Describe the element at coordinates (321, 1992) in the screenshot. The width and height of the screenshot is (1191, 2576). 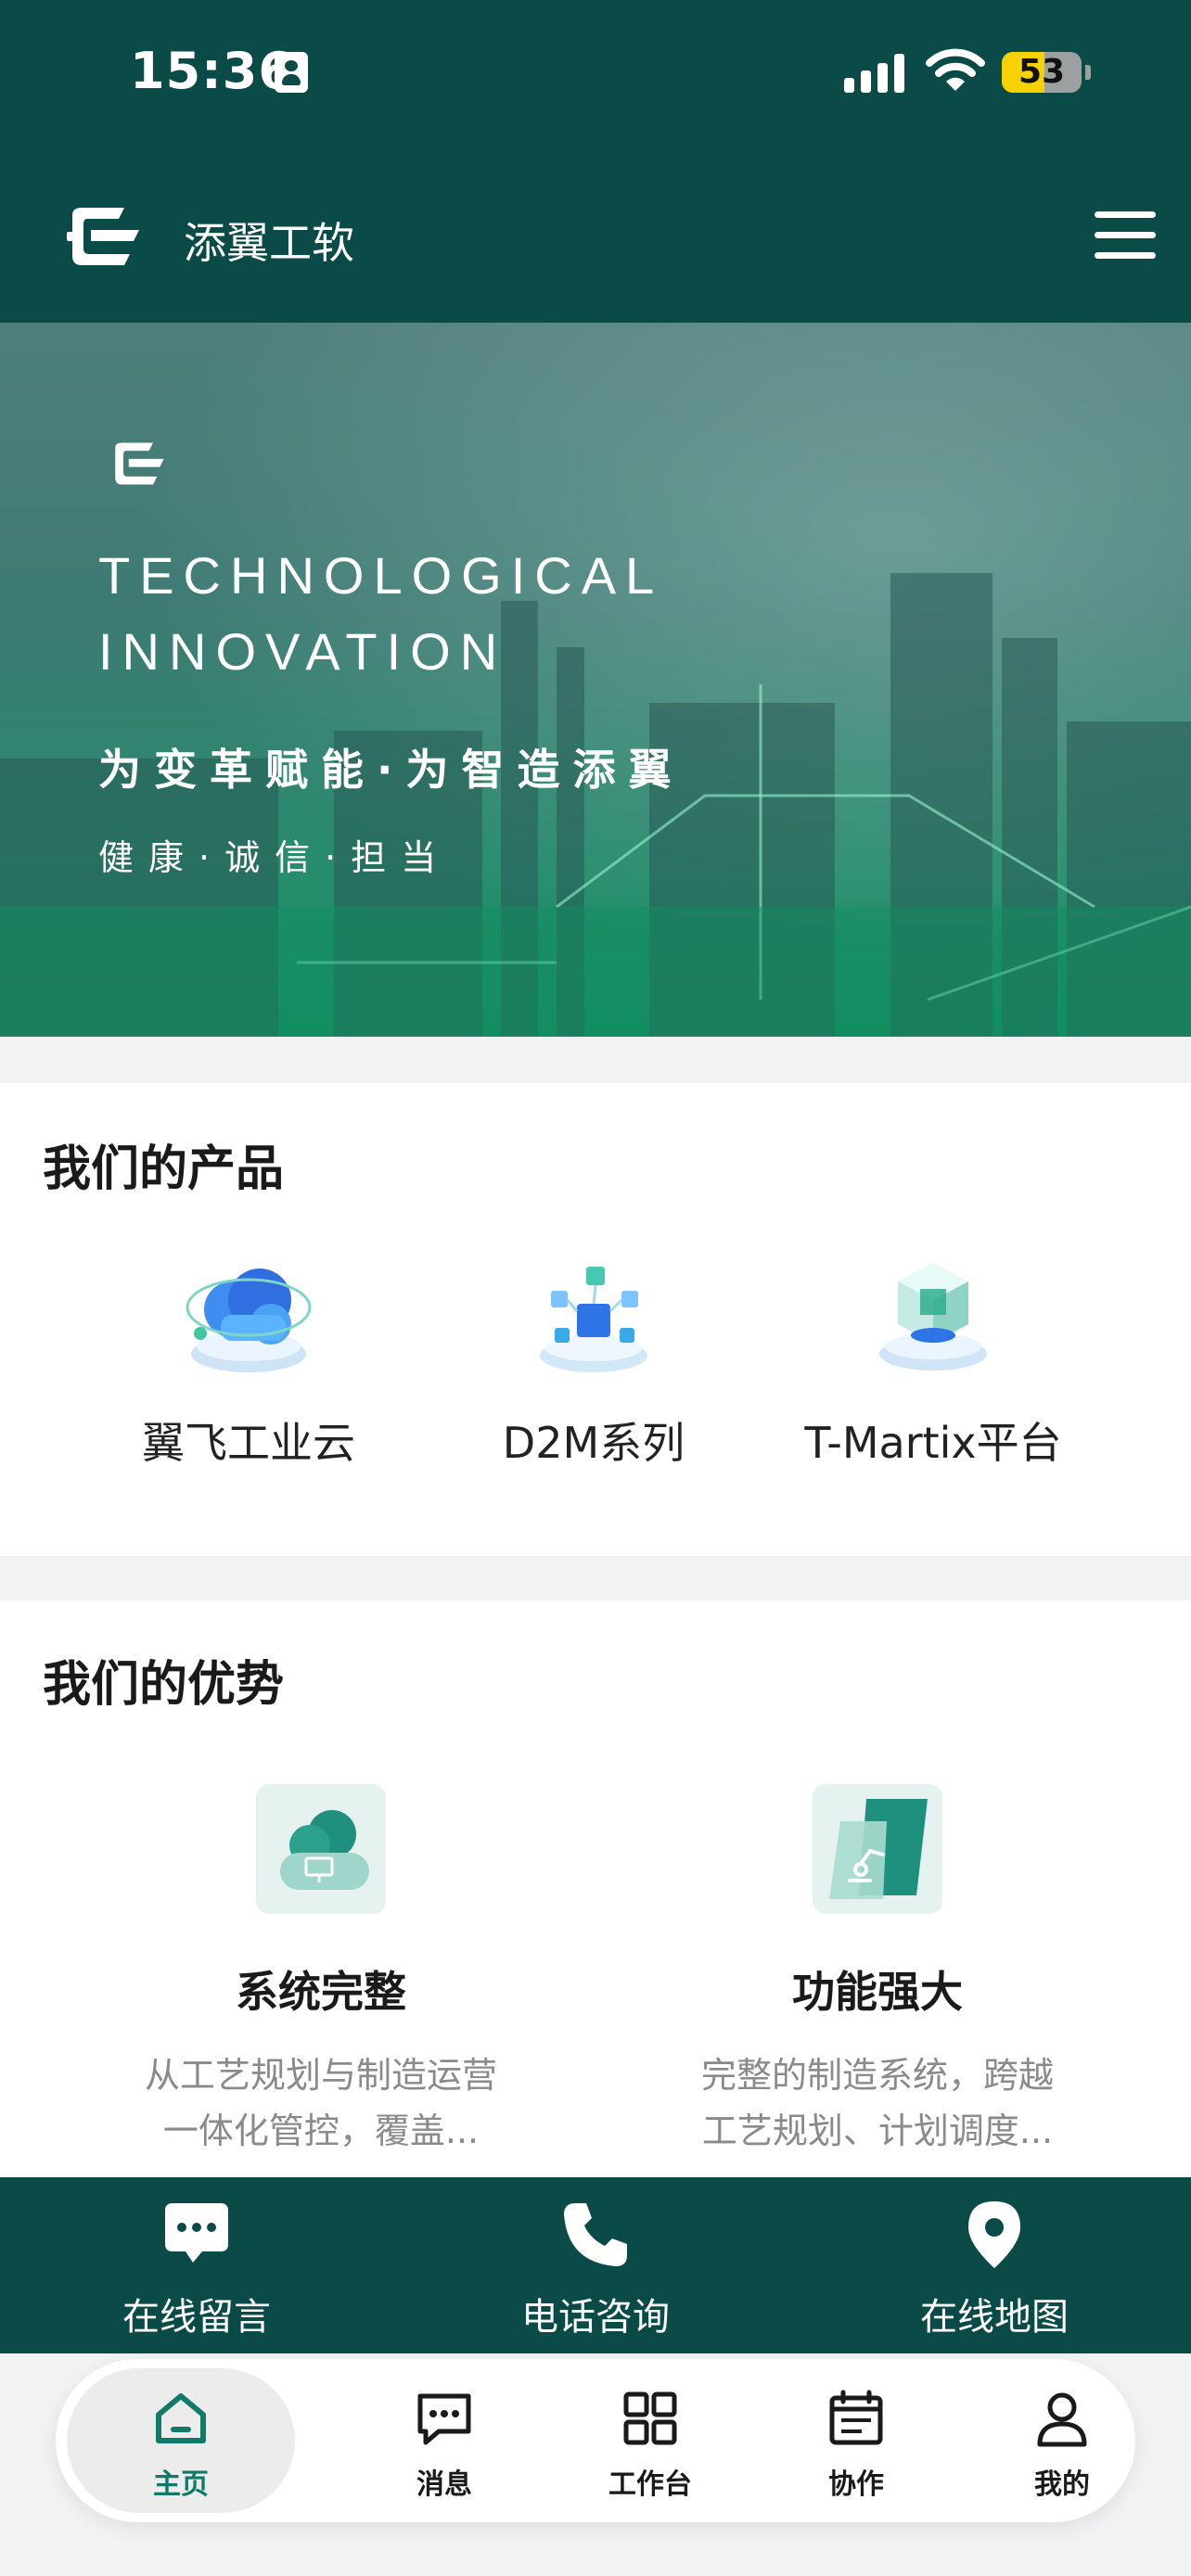
I see `advantage-title: 系统完整` at that location.